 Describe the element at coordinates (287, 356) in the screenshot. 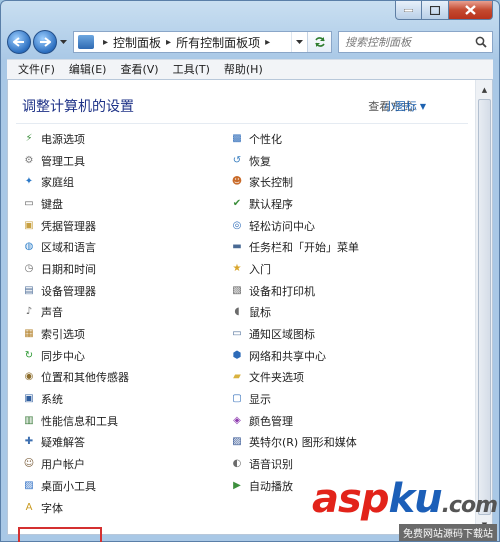

I see `item-label: 网络和共享中心` at that location.